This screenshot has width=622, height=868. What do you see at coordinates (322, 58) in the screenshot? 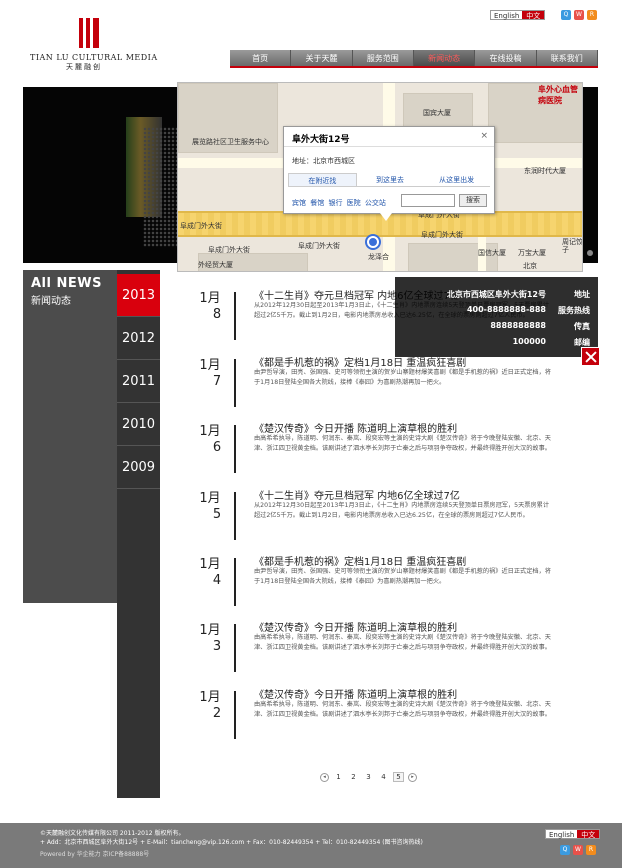
I see `nav-about: 关于天麓` at bounding box center [322, 58].